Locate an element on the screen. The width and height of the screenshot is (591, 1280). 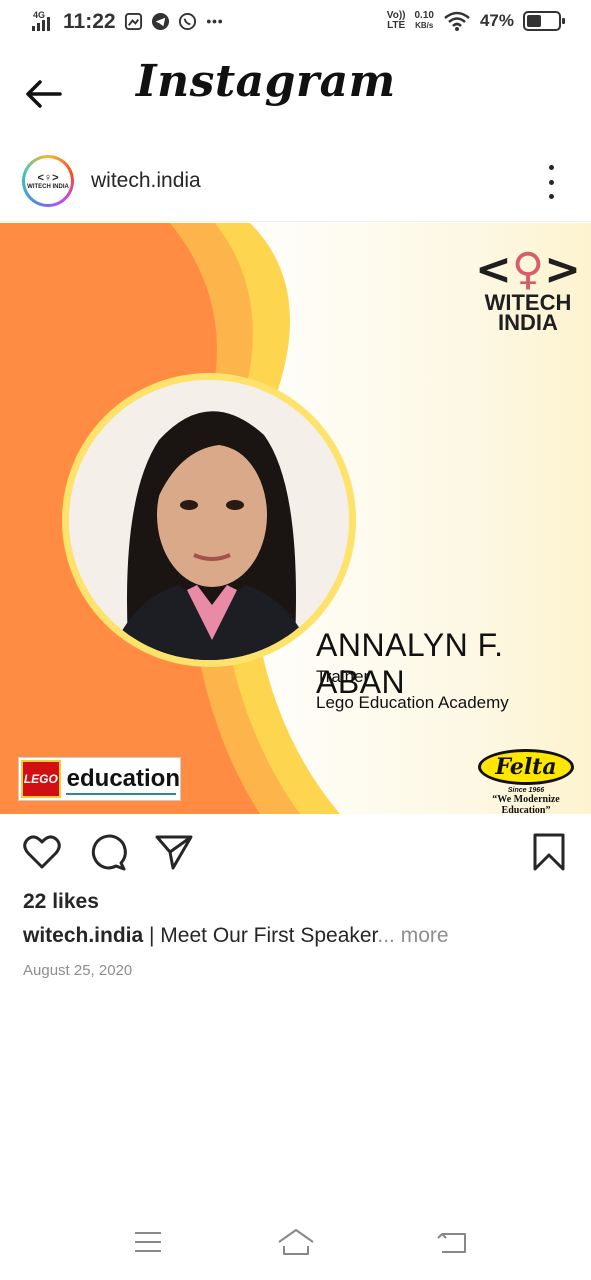
avatar-logo-icon: <♀> is located at coordinates (48, 177).